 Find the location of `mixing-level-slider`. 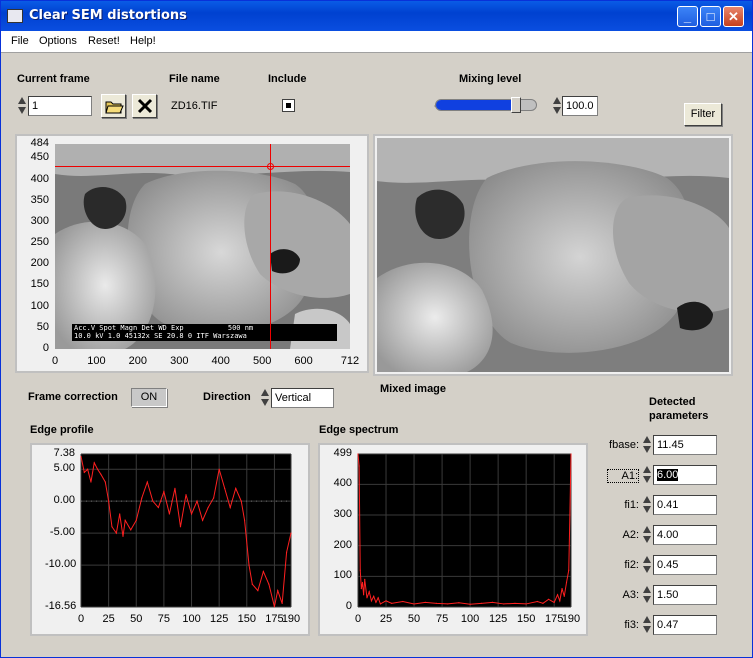

mixing-level-slider is located at coordinates (486, 105).